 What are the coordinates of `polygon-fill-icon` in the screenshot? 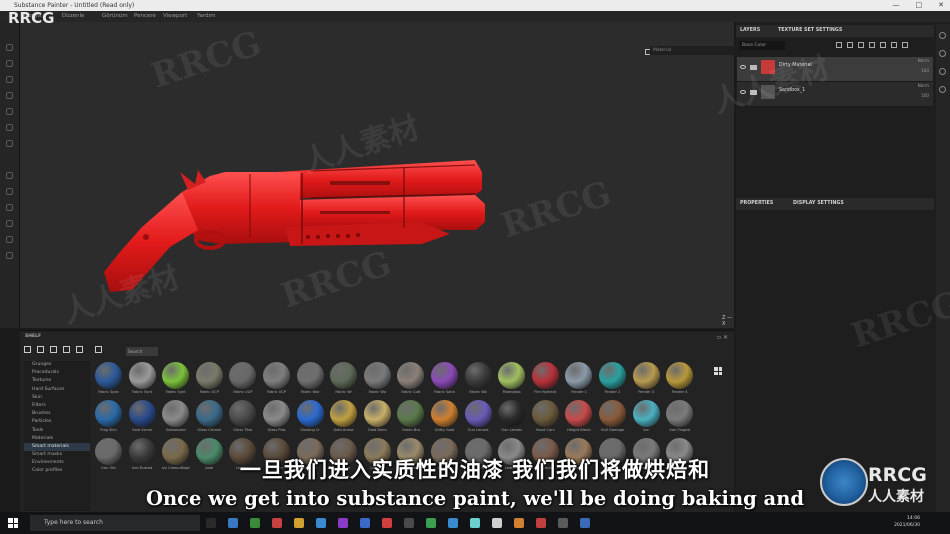 It's located at (9, 95).